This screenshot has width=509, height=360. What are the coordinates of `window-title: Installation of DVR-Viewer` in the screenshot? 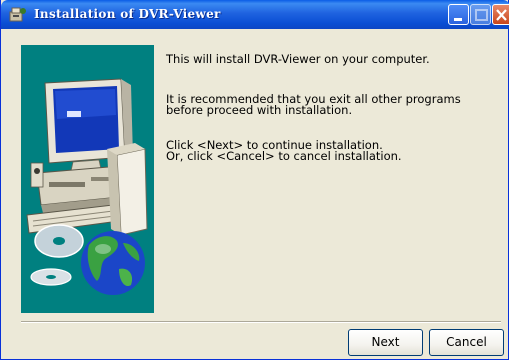 It's located at (127, 14).